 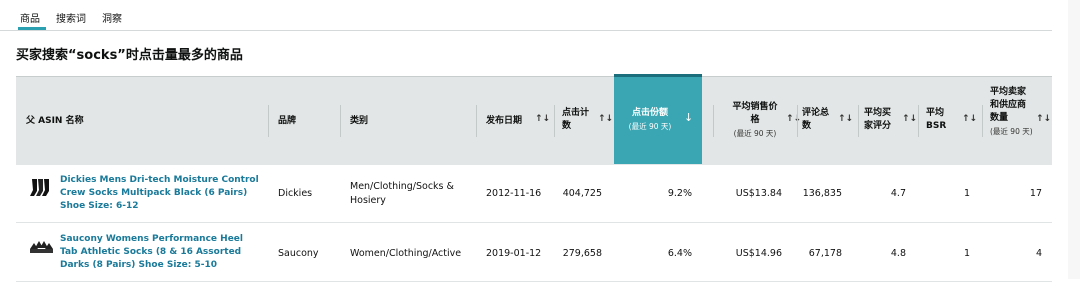 What do you see at coordinates (1038, 253) in the screenshot?
I see `sellers-cell: 4` at bounding box center [1038, 253].